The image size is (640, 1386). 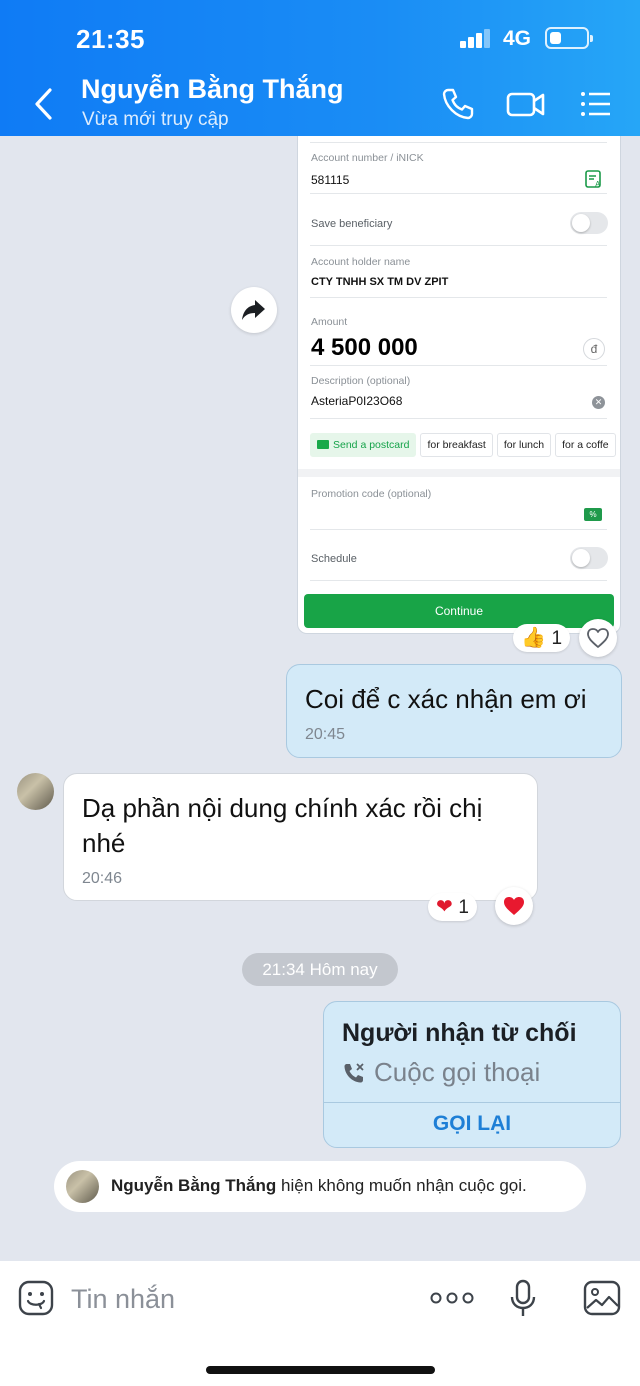 What do you see at coordinates (320, 1370) in the screenshot?
I see `home-indicator` at bounding box center [320, 1370].